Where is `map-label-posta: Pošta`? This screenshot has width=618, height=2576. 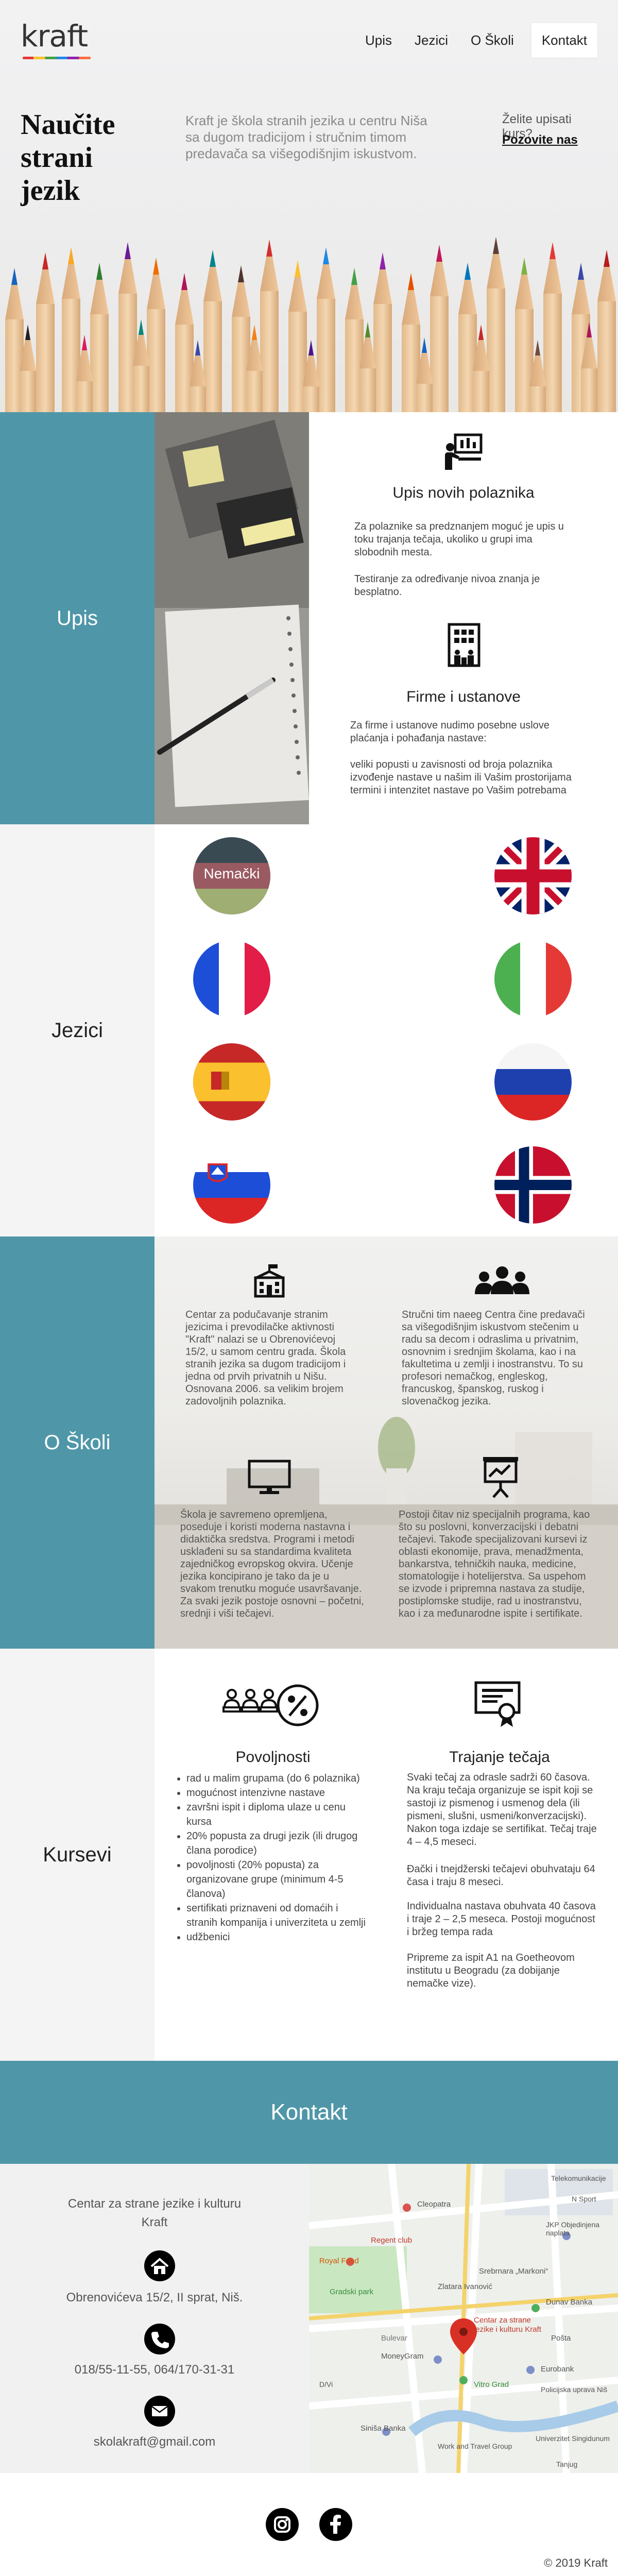
map-label-posta: Pošta is located at coordinates (561, 2338).